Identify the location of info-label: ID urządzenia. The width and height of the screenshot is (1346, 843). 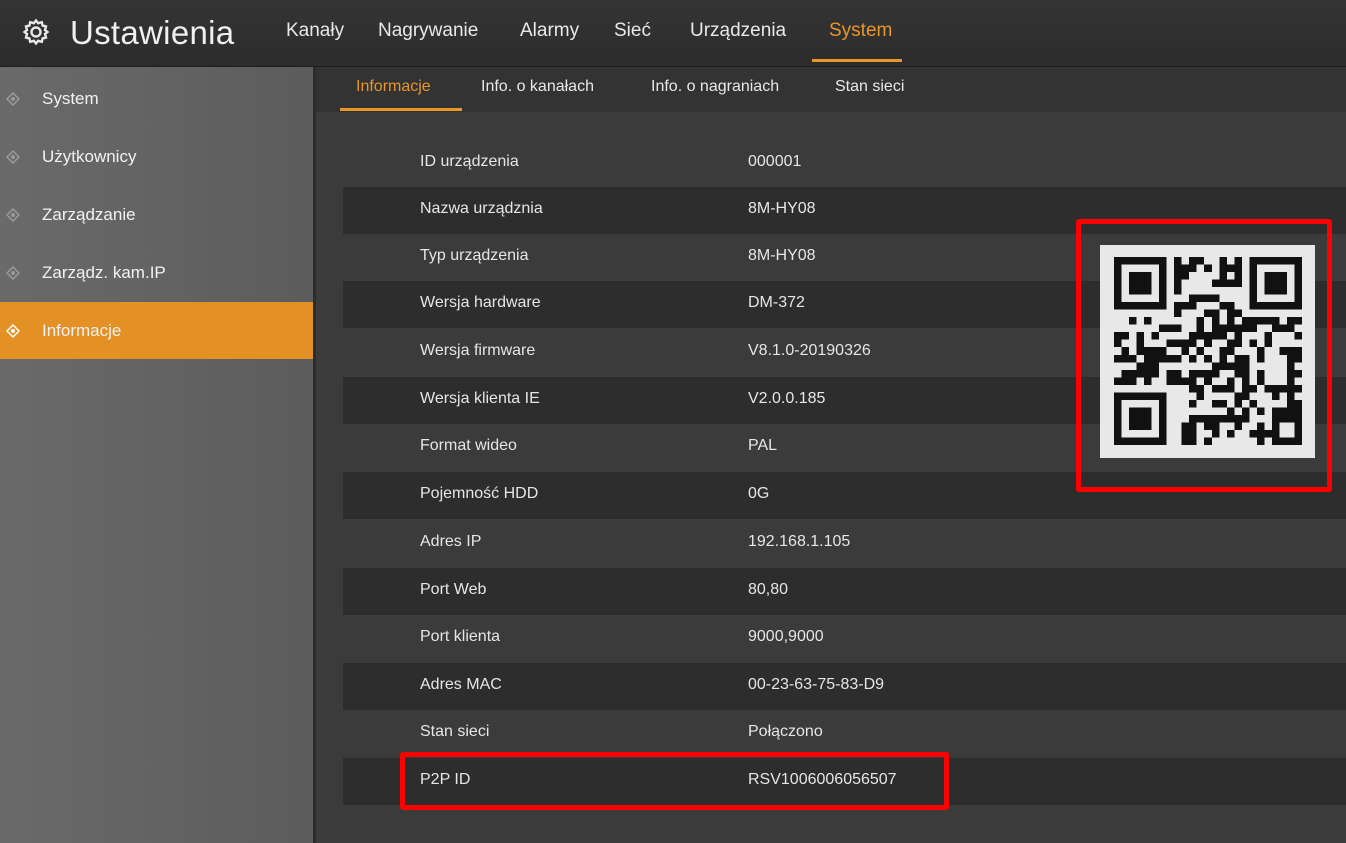
(469, 161).